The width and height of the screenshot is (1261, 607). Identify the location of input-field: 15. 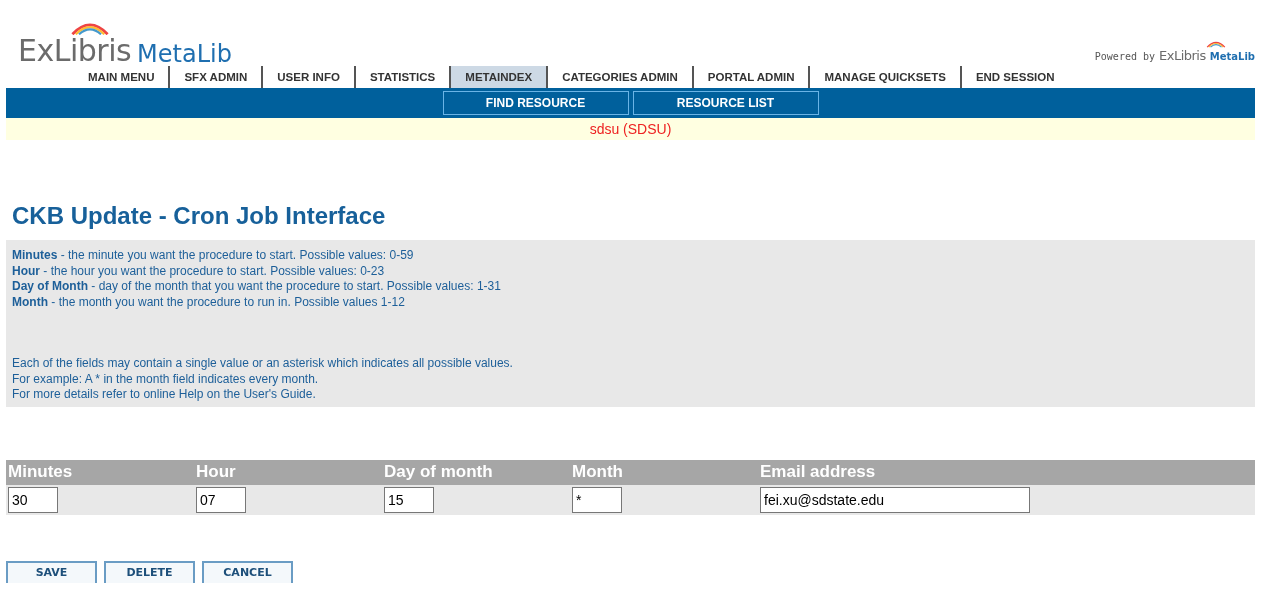
(409, 499).